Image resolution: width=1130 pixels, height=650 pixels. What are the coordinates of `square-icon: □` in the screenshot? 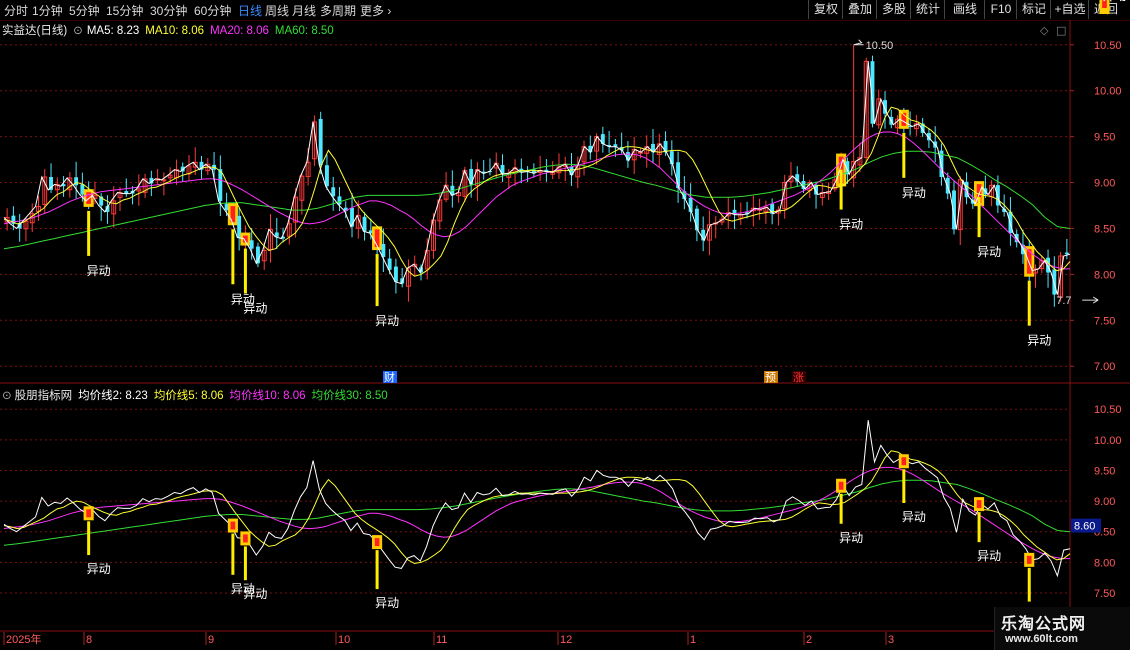 It's located at (1061, 30).